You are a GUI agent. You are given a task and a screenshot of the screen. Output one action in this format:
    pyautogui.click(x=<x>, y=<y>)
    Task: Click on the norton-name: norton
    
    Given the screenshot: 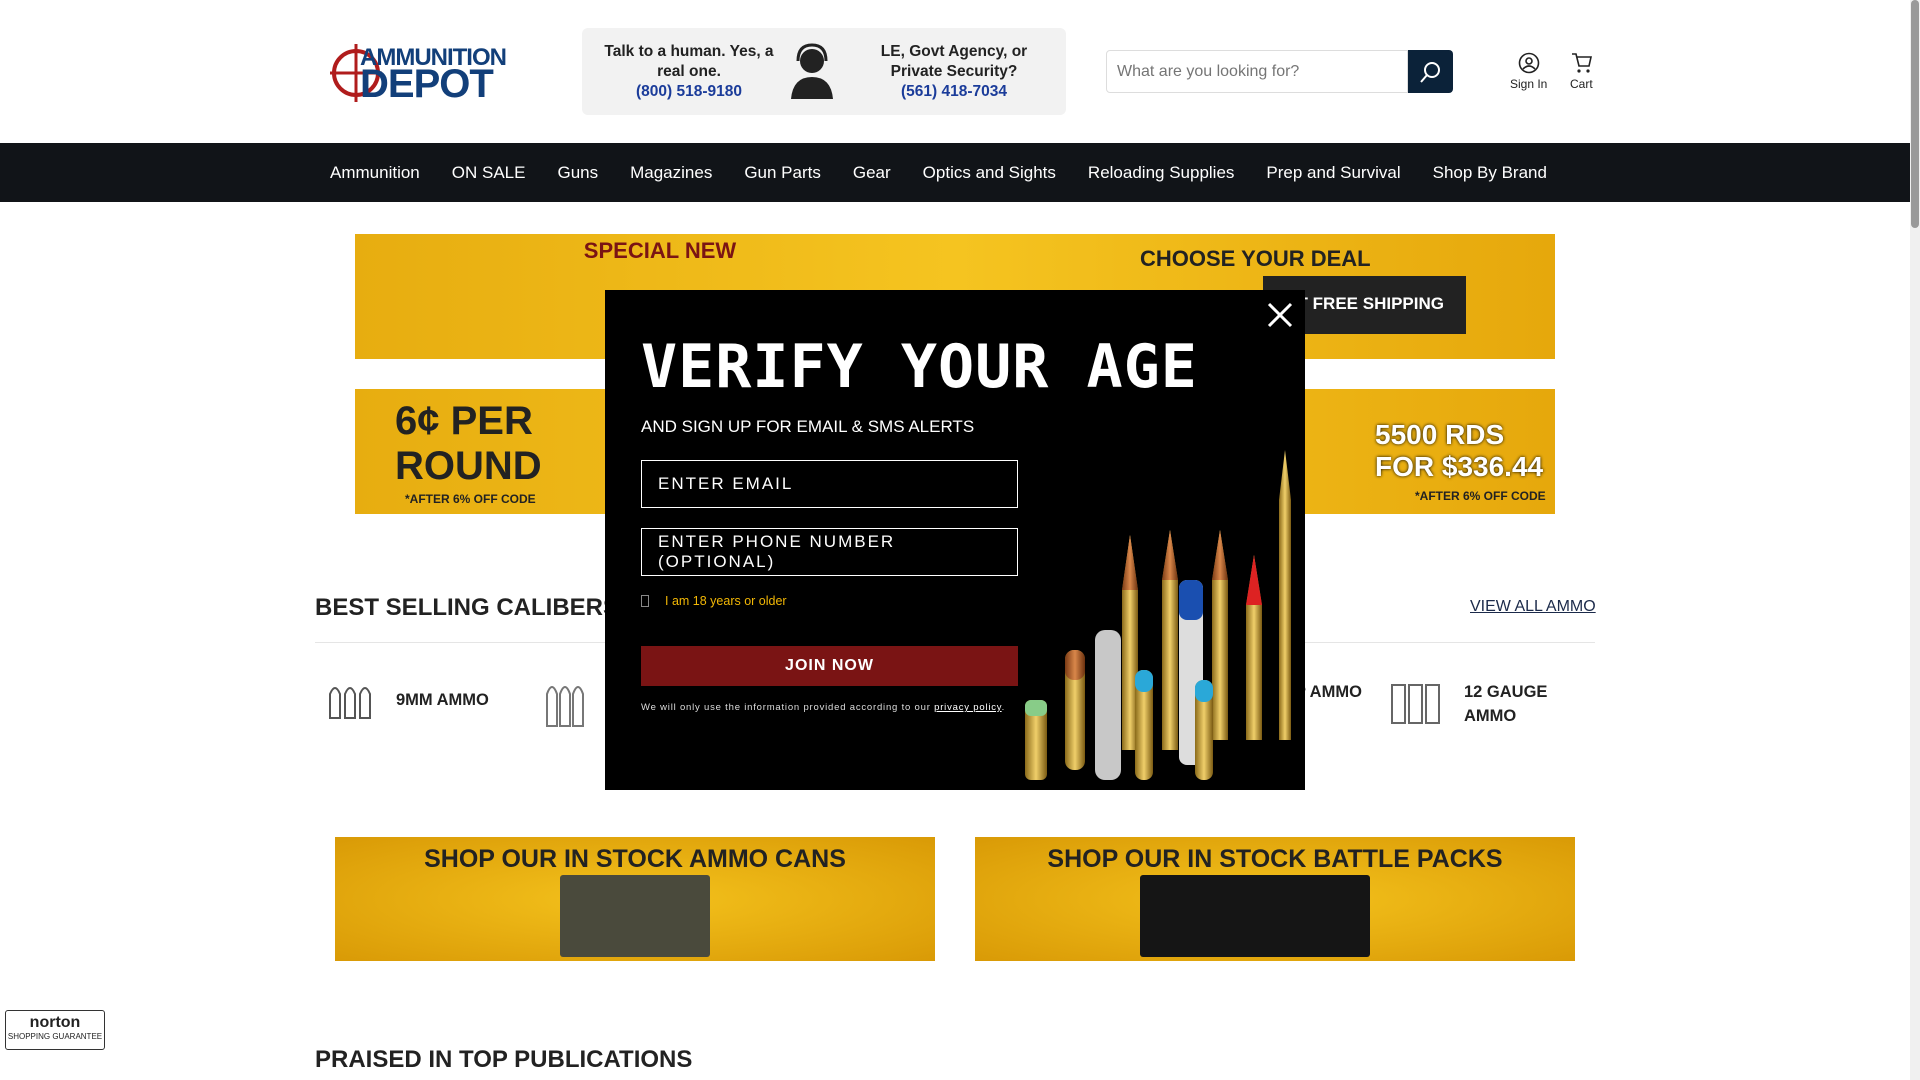 What is the action you would take?
    pyautogui.click(x=55, y=1022)
    